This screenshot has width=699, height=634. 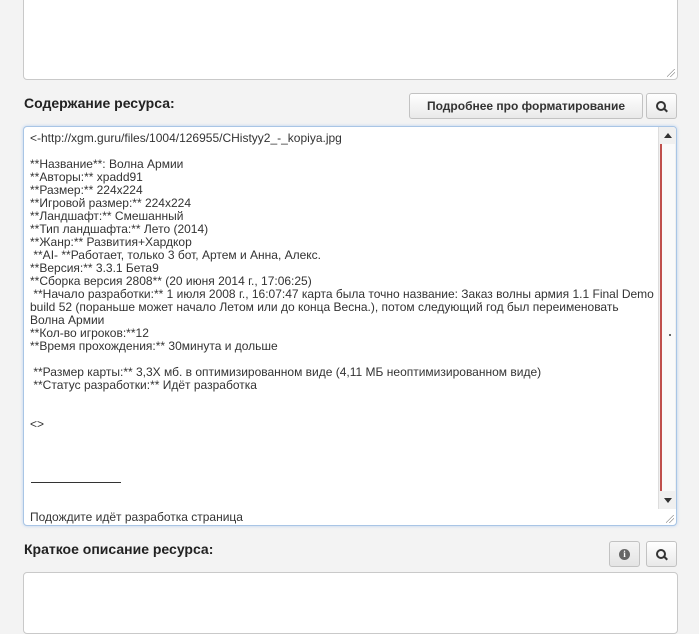 I want to click on preview-search-button, so click(x=661, y=106).